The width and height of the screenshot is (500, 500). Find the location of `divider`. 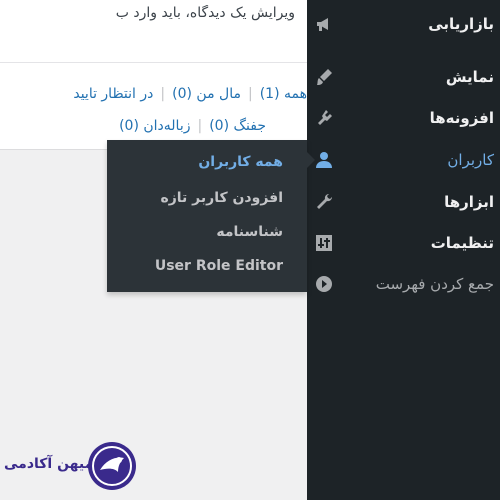

divider is located at coordinates (153, 62).